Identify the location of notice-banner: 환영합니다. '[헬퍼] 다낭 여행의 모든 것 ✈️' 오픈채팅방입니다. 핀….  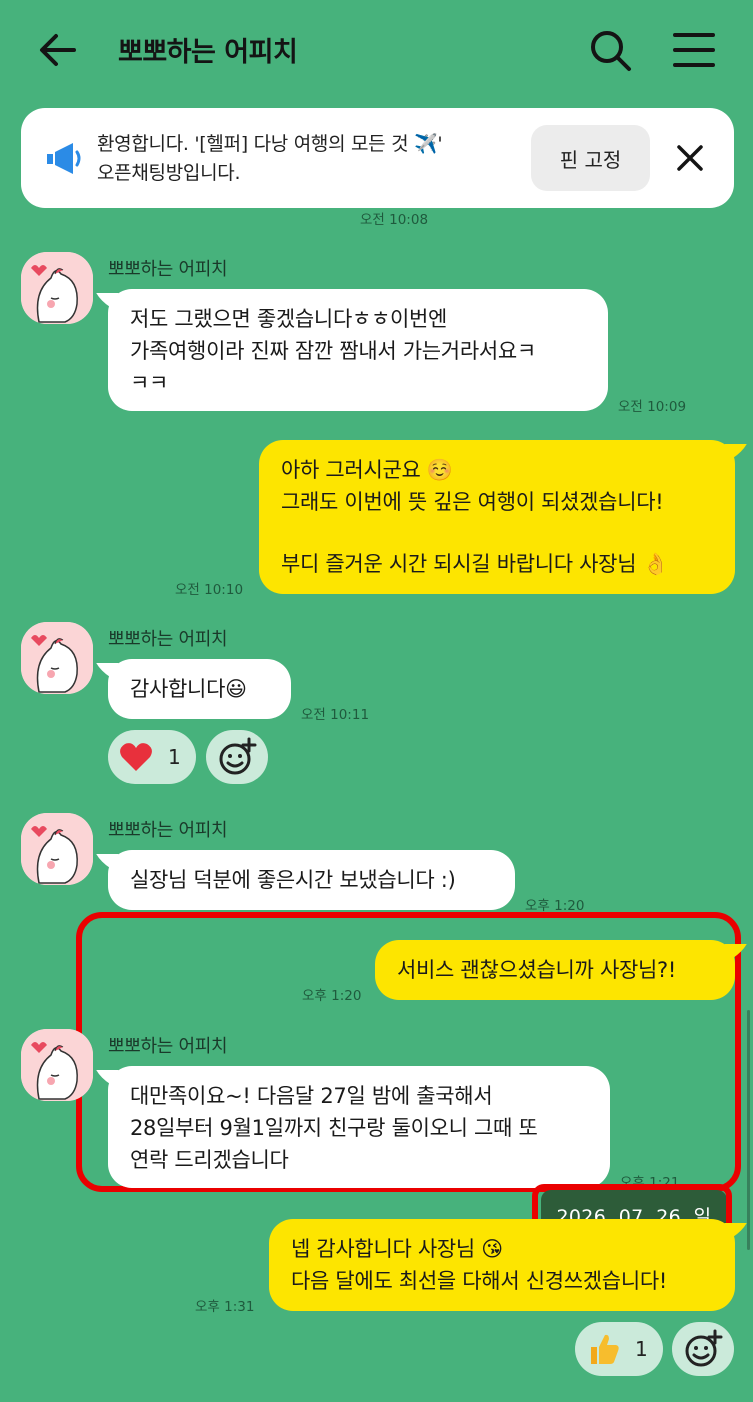
(377, 158).